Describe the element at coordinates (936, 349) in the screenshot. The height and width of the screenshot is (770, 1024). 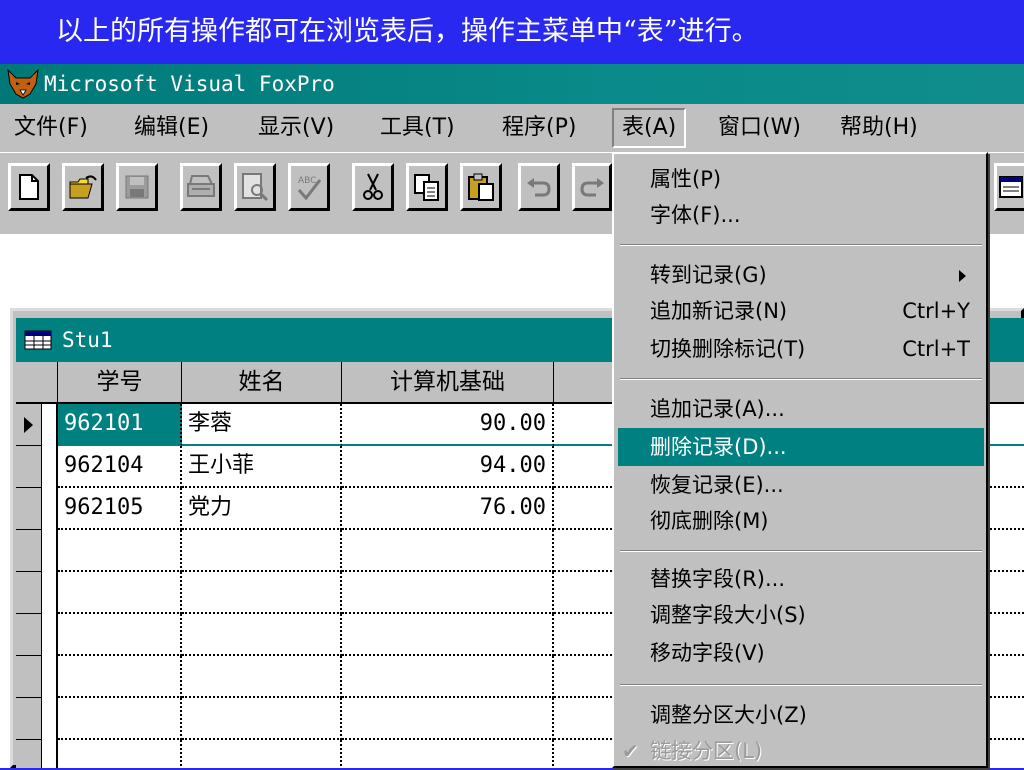
I see `menu-item-shortcut: Ctrl+T` at that location.